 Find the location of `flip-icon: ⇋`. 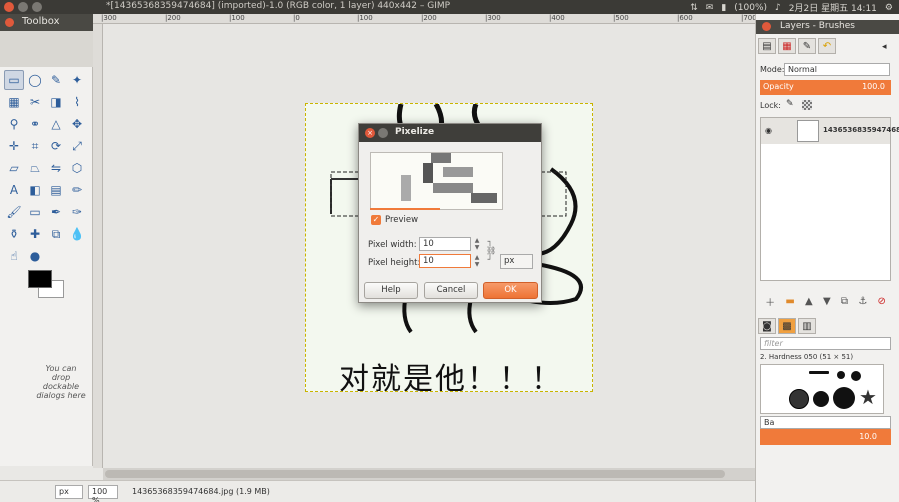

flip-icon: ⇋ is located at coordinates (56, 168).